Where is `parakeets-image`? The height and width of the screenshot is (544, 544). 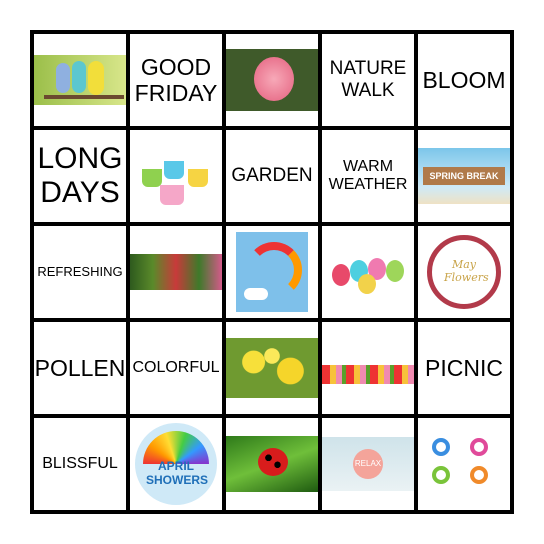 parakeets-image is located at coordinates (80, 80).